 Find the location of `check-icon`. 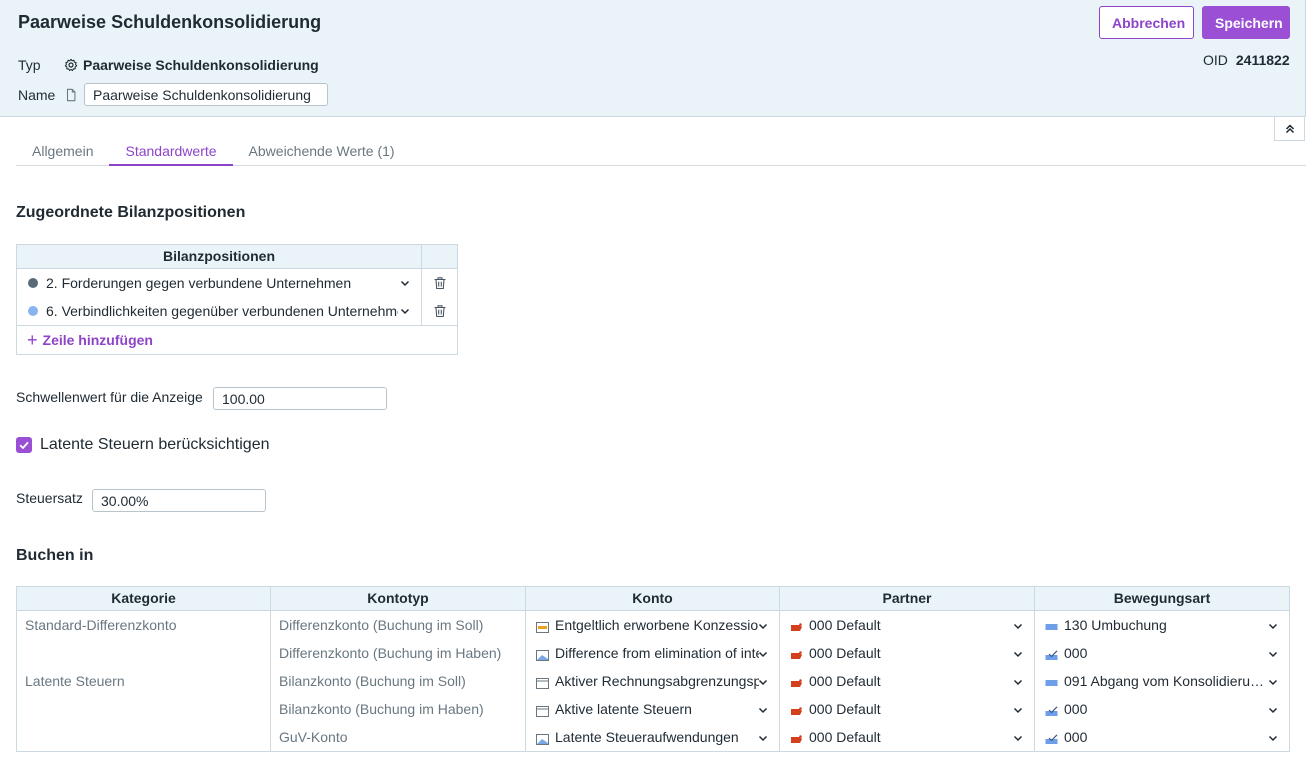

check-icon is located at coordinates (24, 445).